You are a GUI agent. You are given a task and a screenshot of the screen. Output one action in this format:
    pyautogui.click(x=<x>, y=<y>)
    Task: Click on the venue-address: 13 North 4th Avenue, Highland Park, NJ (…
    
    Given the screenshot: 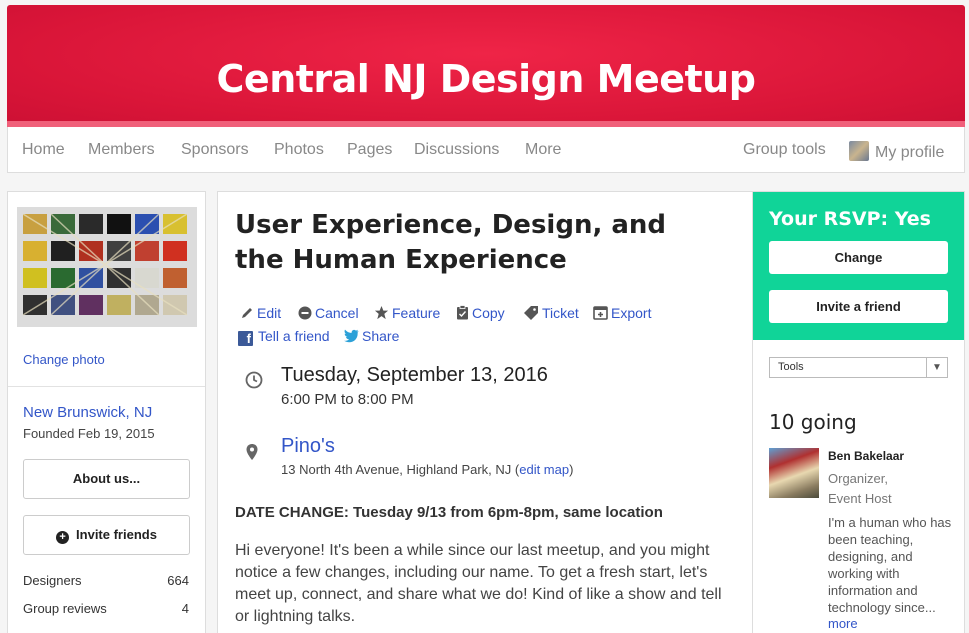 What is the action you would take?
    pyautogui.click(x=427, y=469)
    